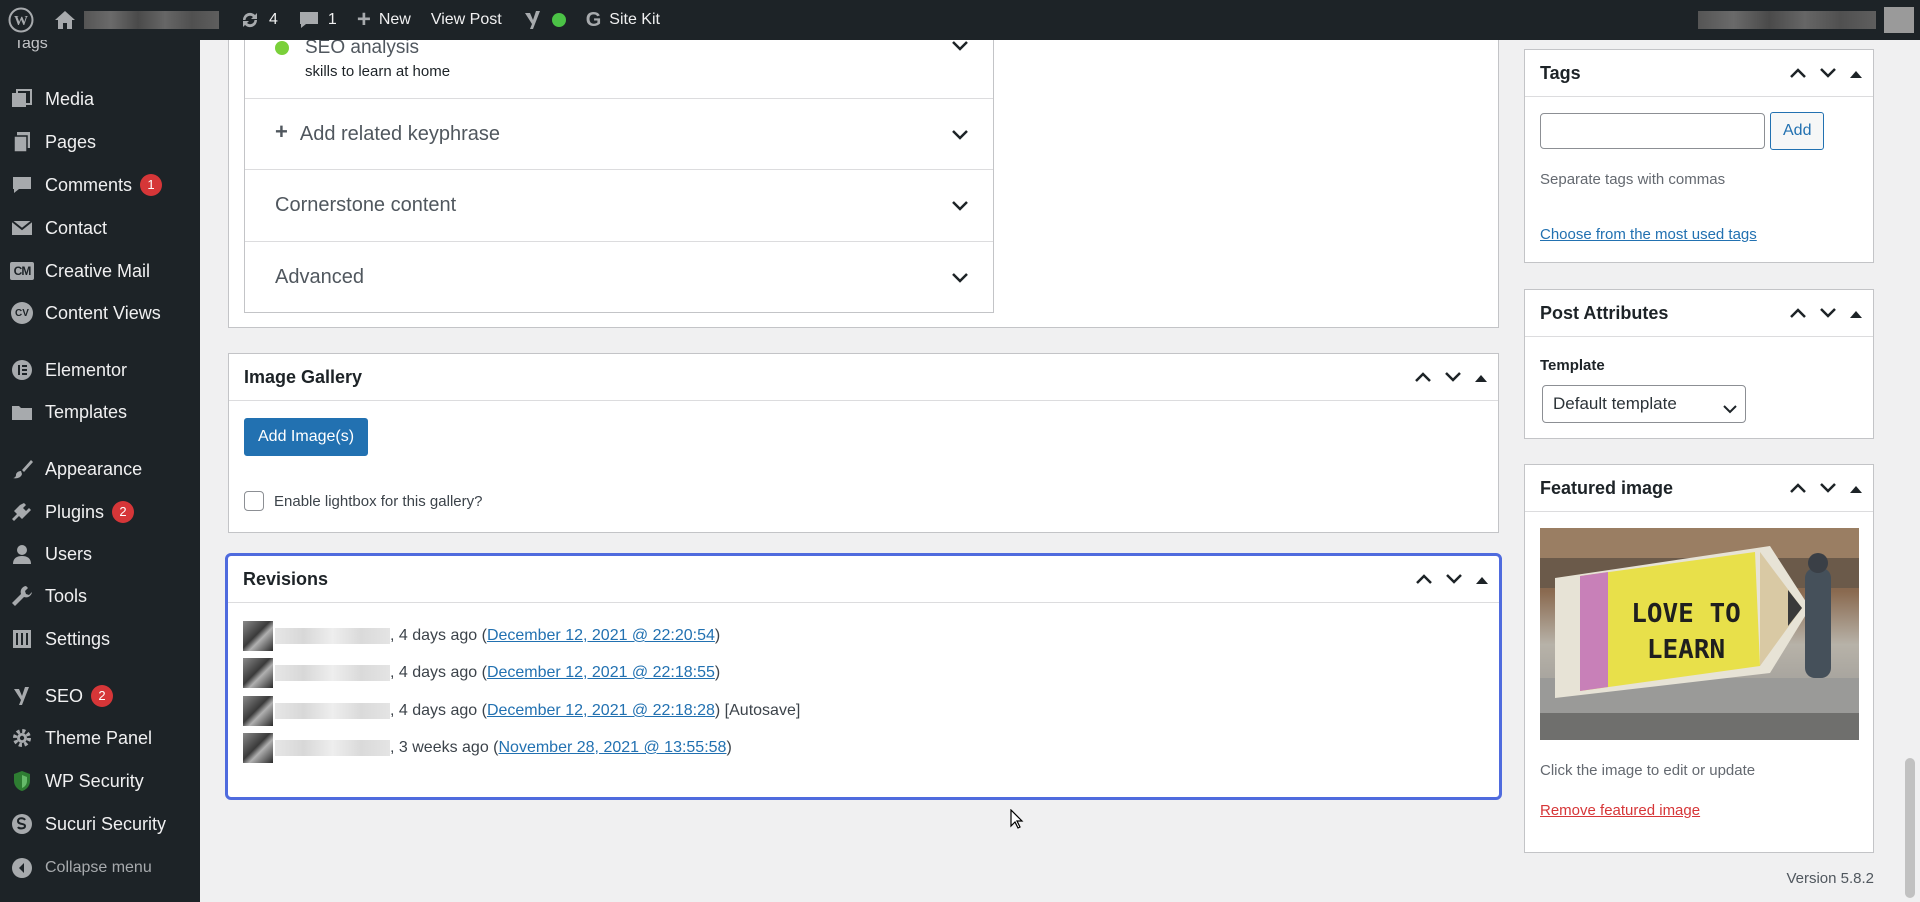  I want to click on sidebar-item-plugins: Plugins 2, so click(100, 512).